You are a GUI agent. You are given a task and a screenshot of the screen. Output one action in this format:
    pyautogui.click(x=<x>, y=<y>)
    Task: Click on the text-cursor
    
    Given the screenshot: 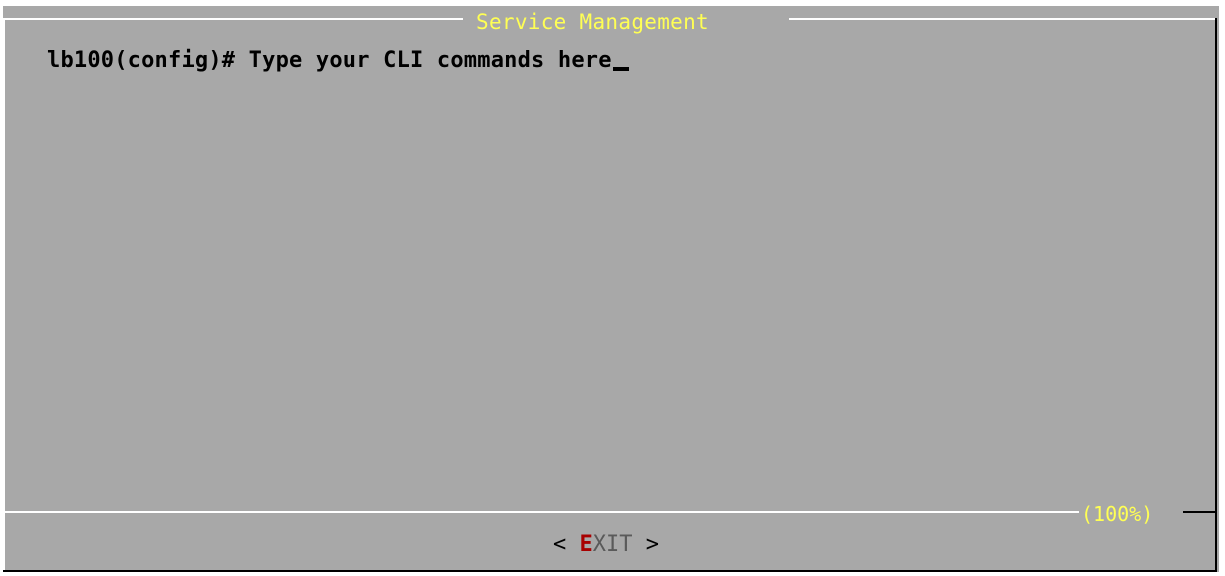 What is the action you would take?
    pyautogui.click(x=620, y=69)
    